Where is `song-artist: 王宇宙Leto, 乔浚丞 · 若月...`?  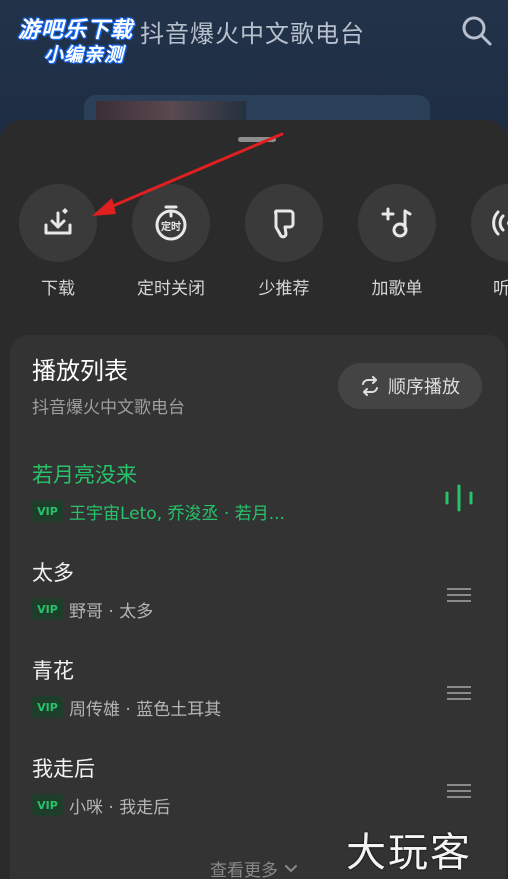
song-artist: 王宇宙Leto, 乔浚丞 · 若月... is located at coordinates (177, 513).